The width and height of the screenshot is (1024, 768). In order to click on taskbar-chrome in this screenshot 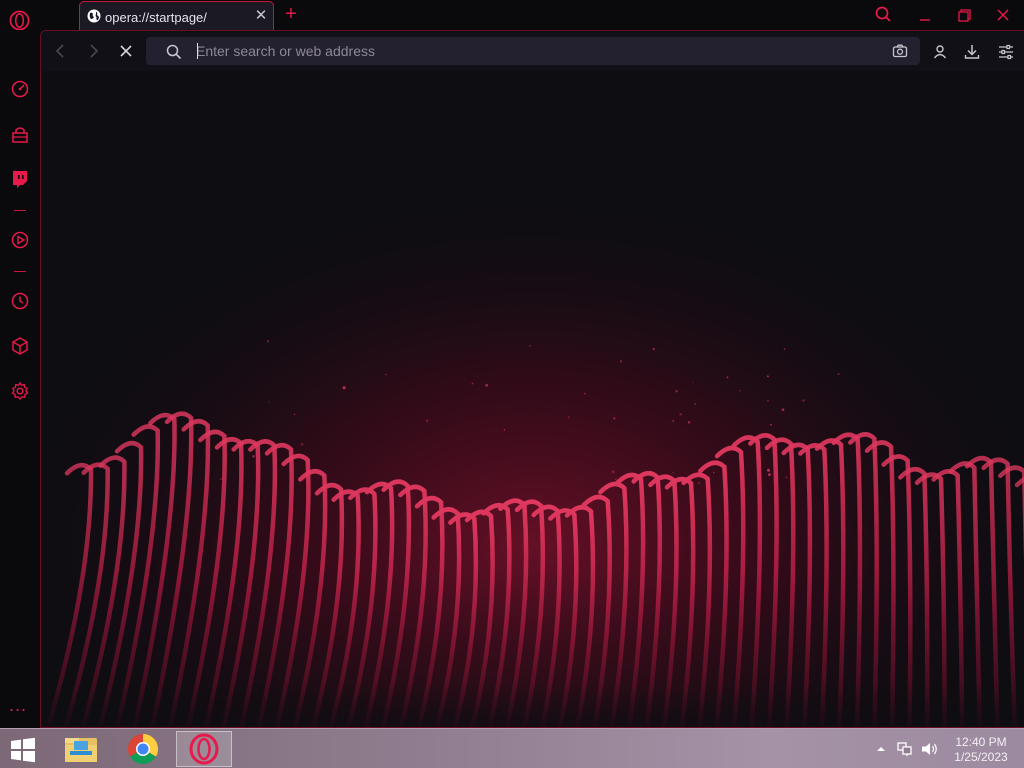, I will do `click(143, 749)`.